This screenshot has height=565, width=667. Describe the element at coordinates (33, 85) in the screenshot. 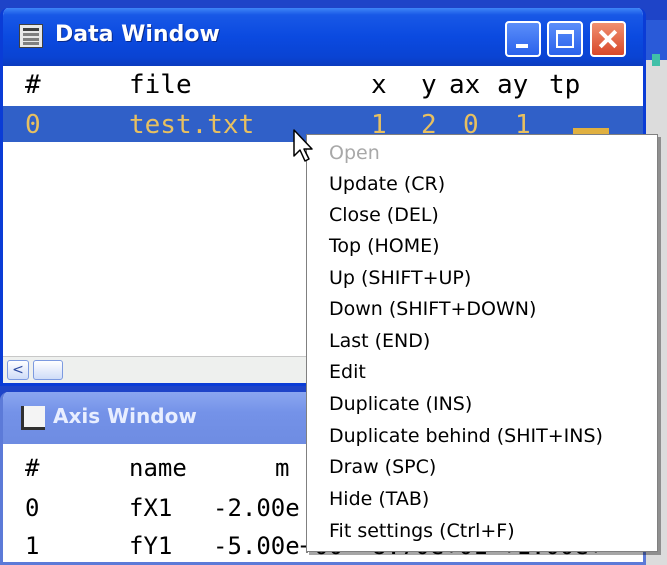

I see `col-header-num: #` at that location.